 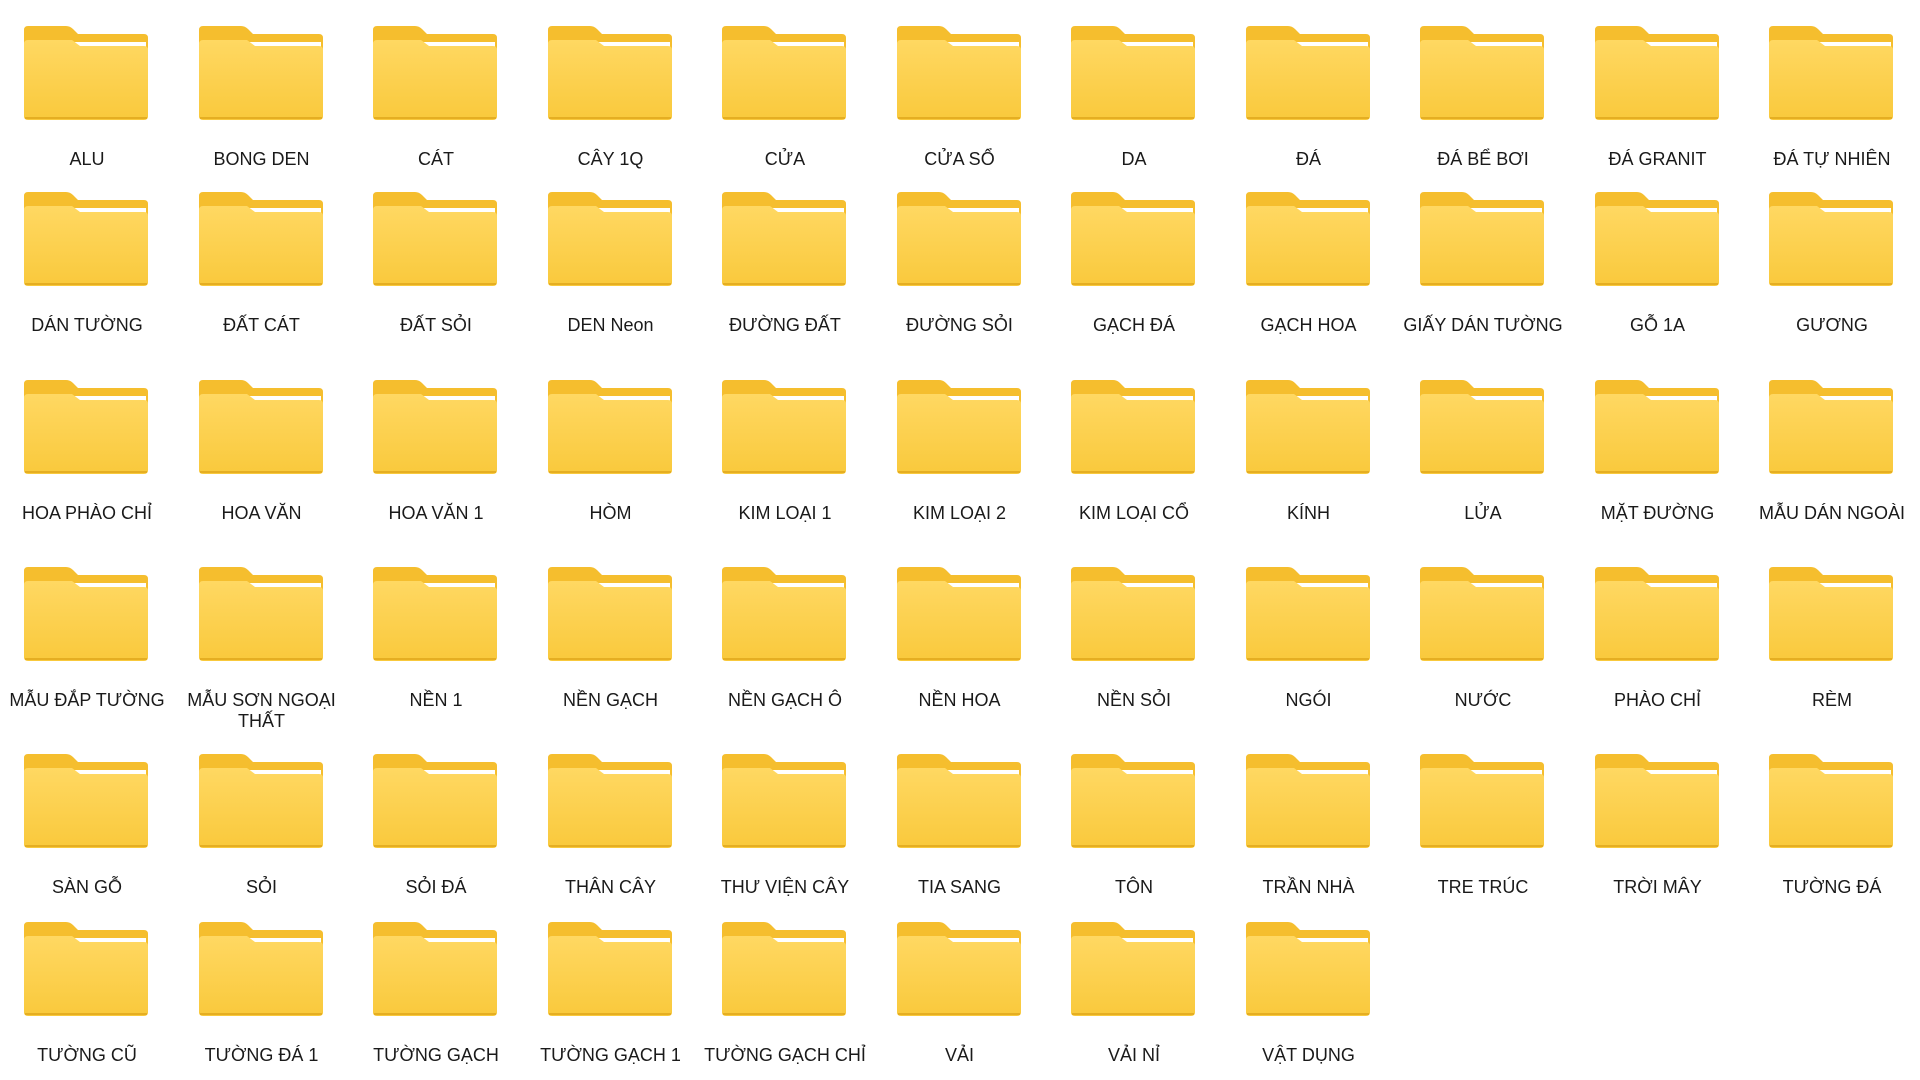 I want to click on folder-label: GẠCH ĐÁ, so click(x=1133, y=325).